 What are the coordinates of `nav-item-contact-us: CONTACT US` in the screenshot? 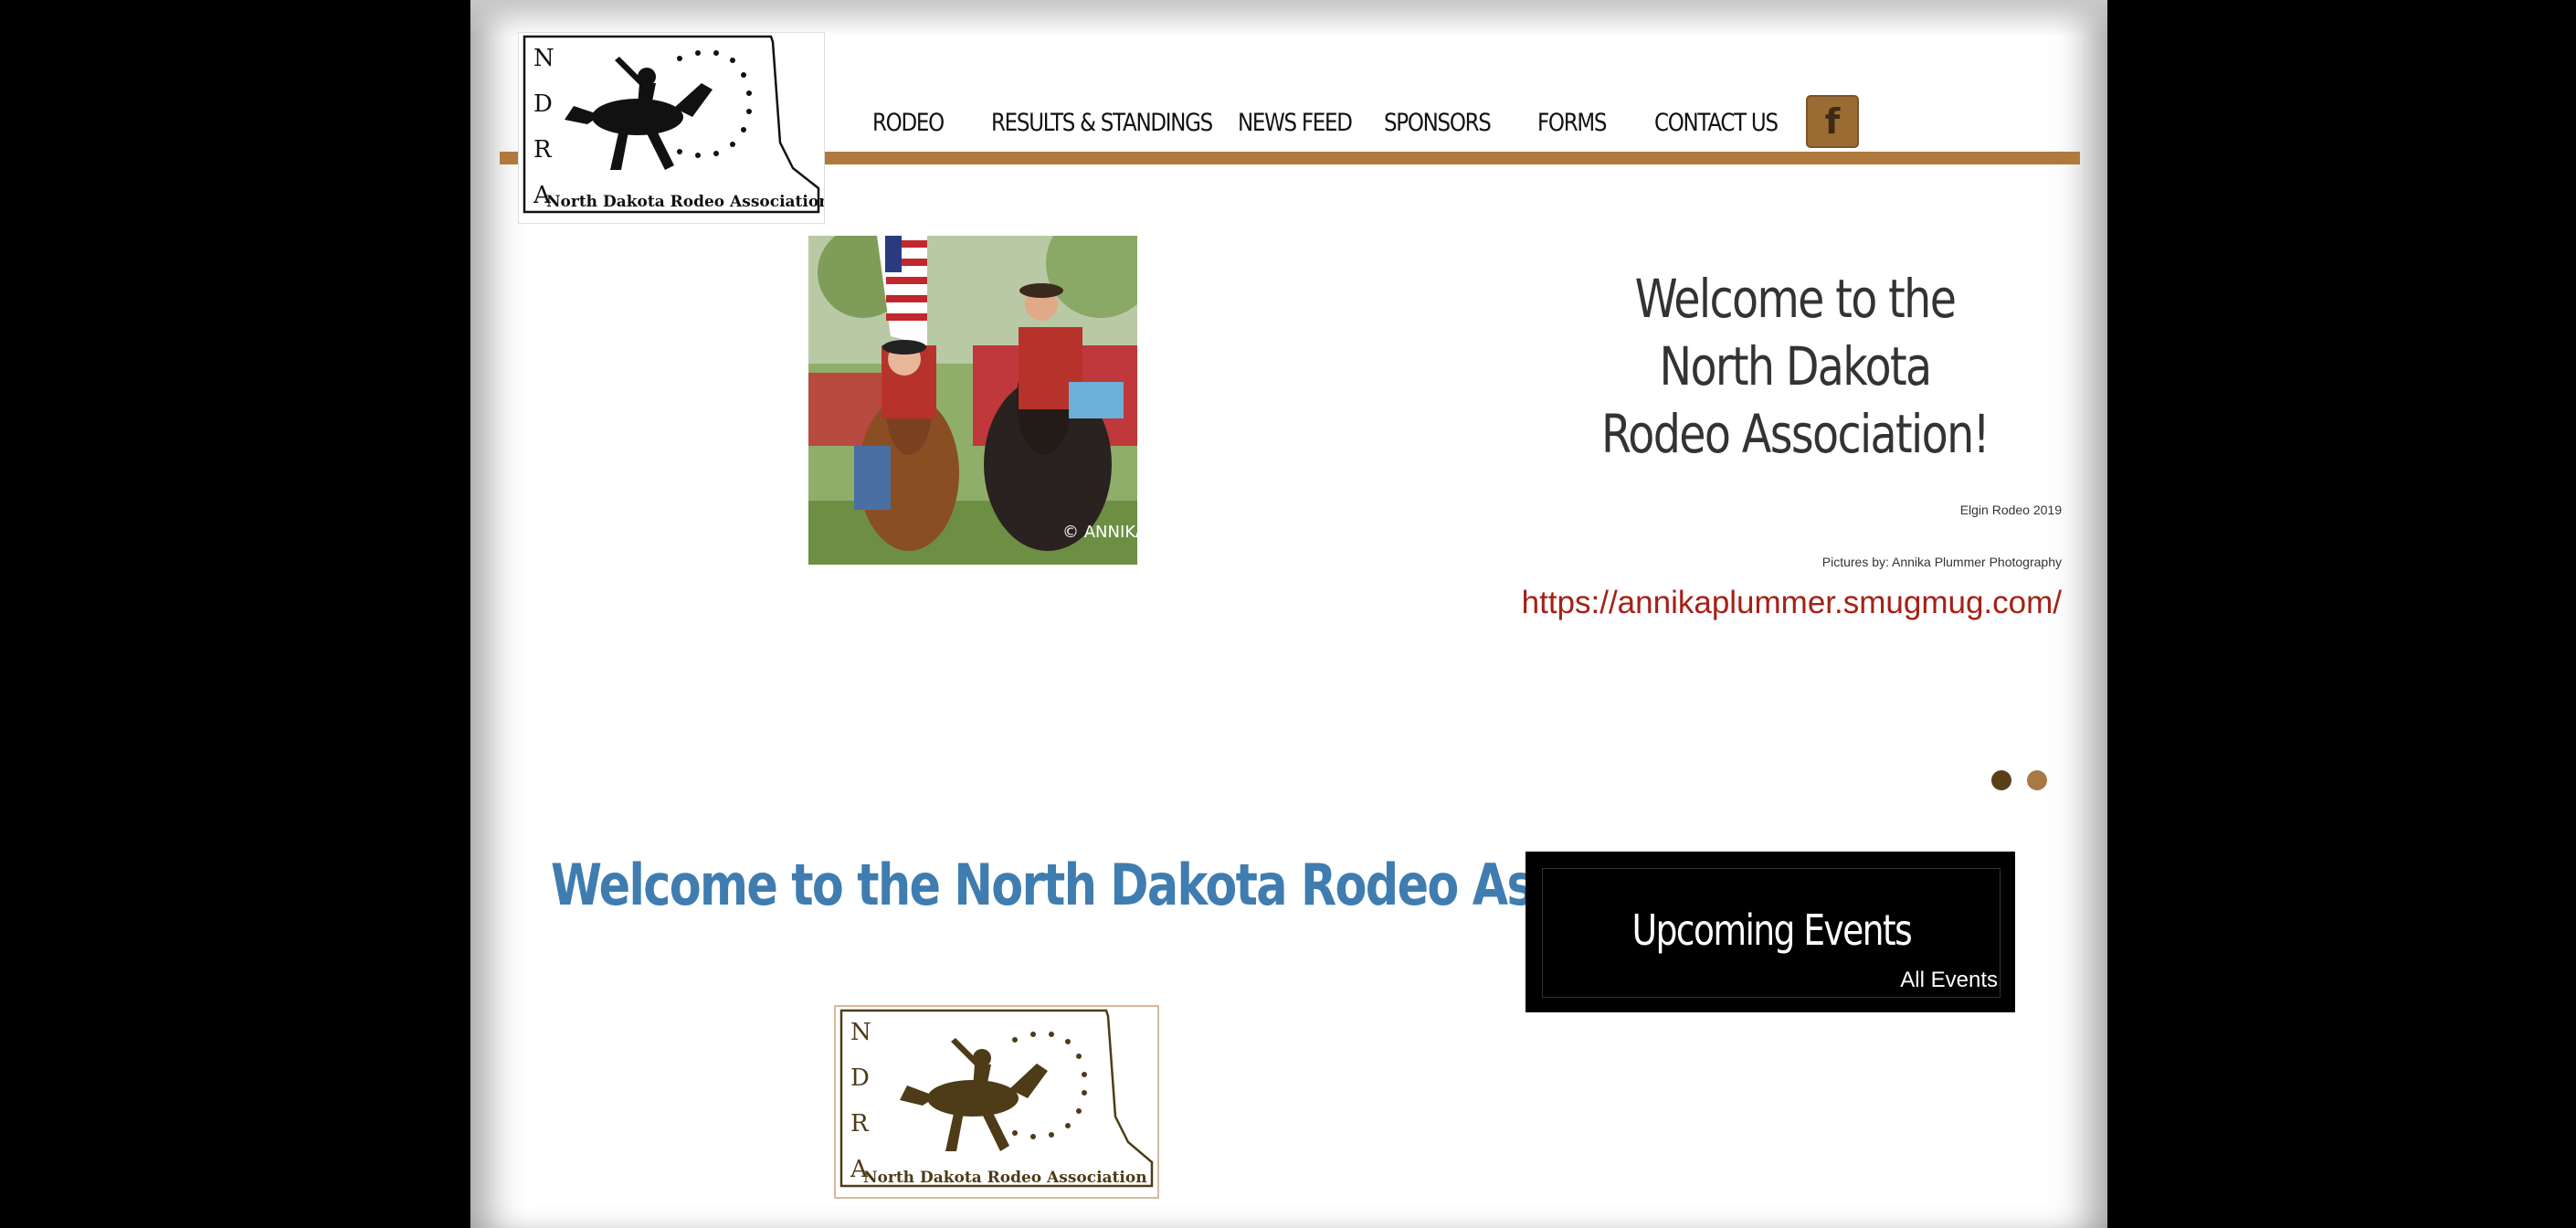 It's located at (1727, 123).